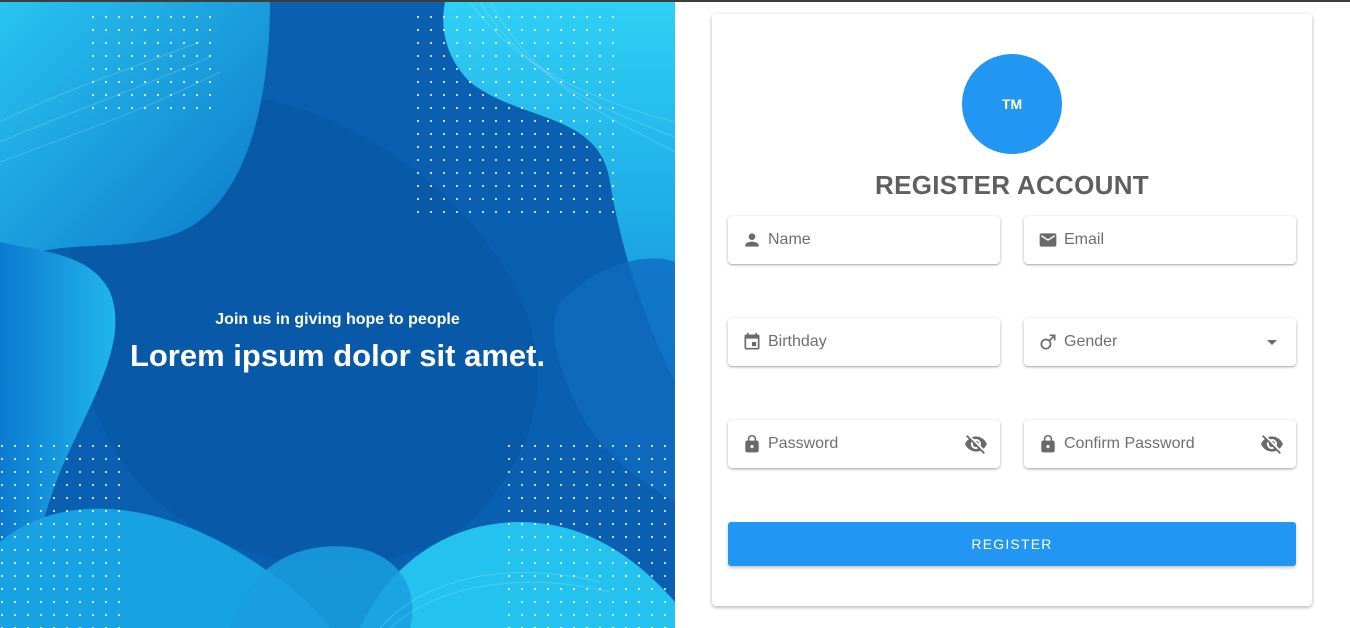  What do you see at coordinates (797, 341) in the screenshot?
I see `birthday-placeholder: Birthday` at bounding box center [797, 341].